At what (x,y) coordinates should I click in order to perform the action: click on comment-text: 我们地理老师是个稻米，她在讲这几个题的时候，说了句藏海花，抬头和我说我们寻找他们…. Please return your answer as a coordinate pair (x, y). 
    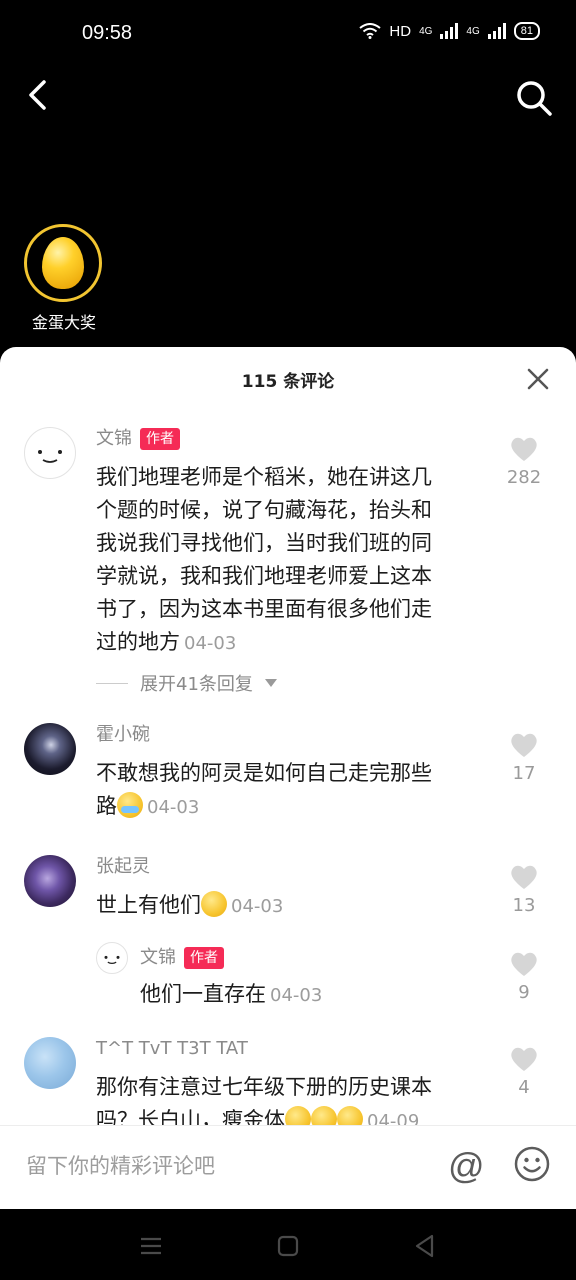
    Looking at the image, I should click on (266, 560).